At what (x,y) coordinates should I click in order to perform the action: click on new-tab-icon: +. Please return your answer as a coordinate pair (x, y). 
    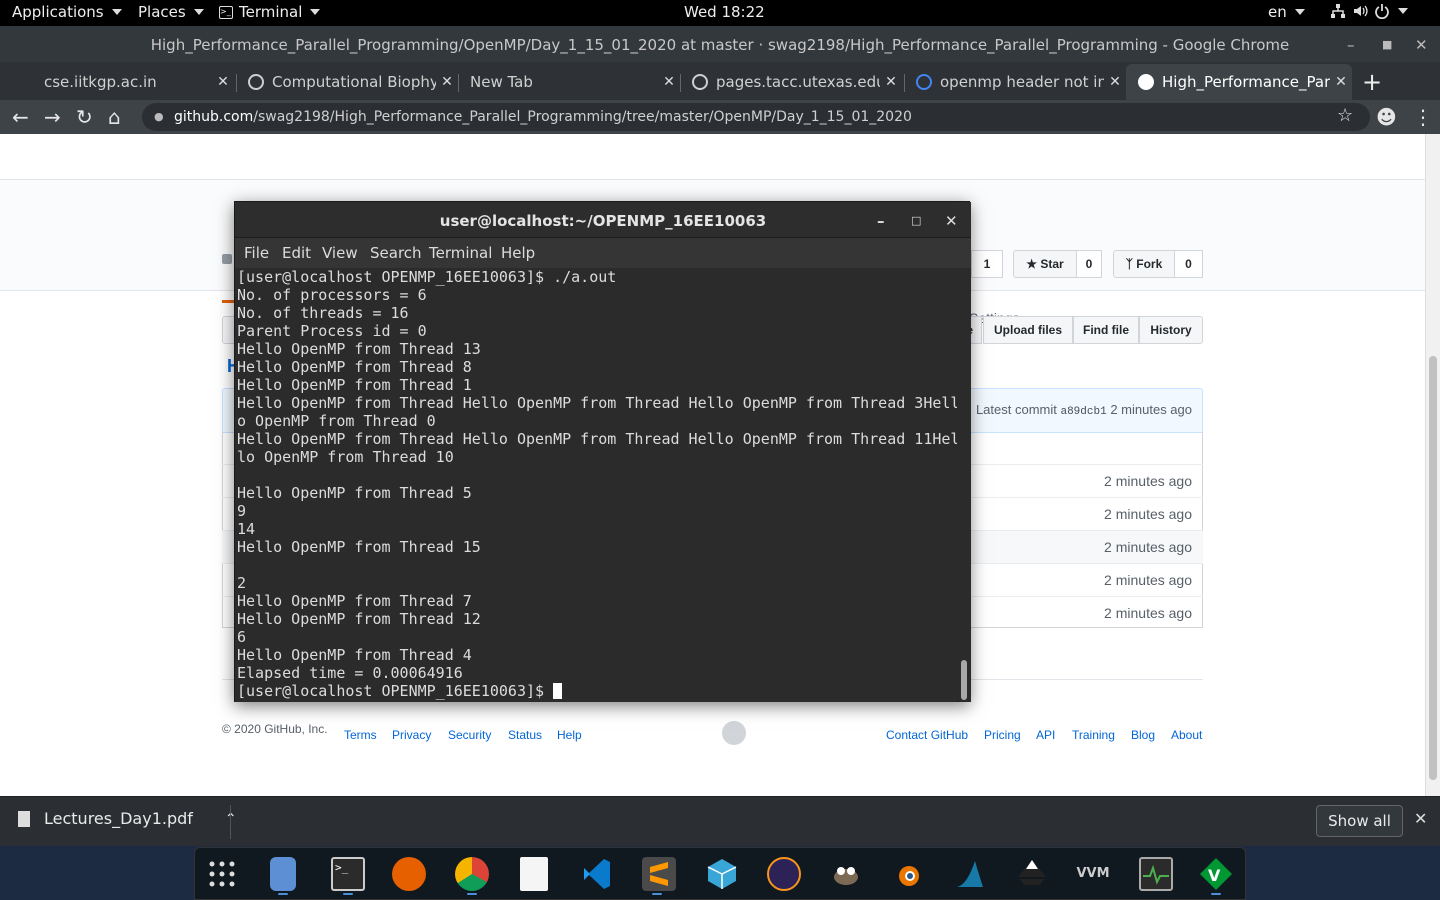
    Looking at the image, I should click on (1372, 82).